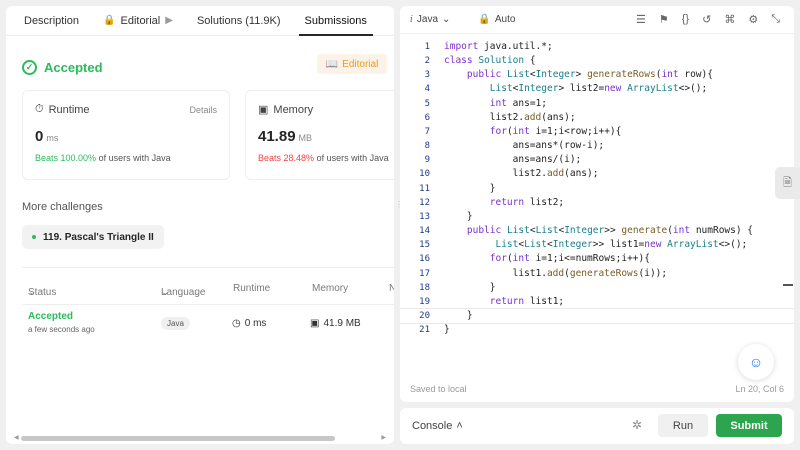  I want to click on code-line: 10 list2.add(ans);, so click(597, 174).